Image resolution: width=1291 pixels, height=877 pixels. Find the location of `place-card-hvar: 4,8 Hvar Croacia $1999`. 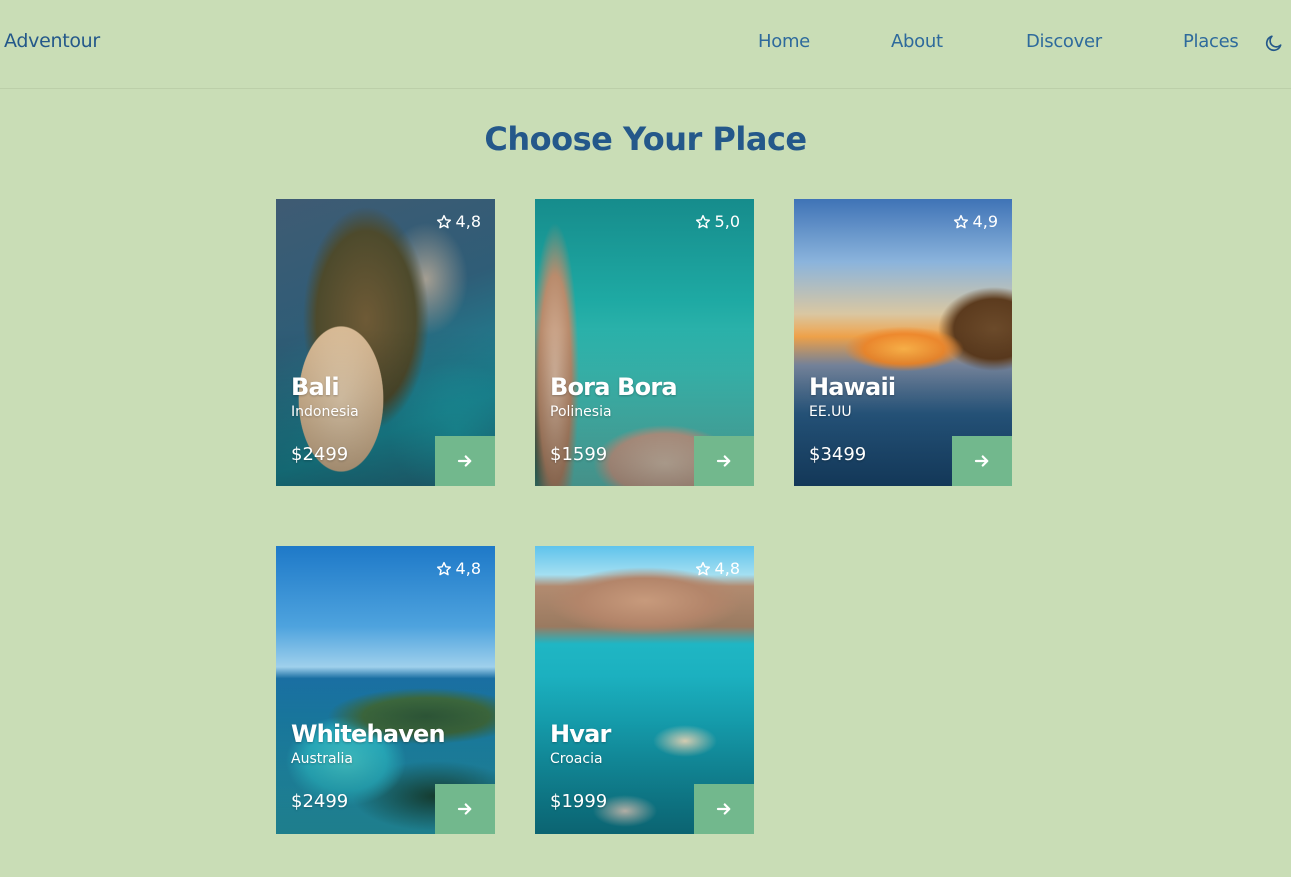

place-card-hvar: 4,8 Hvar Croacia $1999 is located at coordinates (644, 690).